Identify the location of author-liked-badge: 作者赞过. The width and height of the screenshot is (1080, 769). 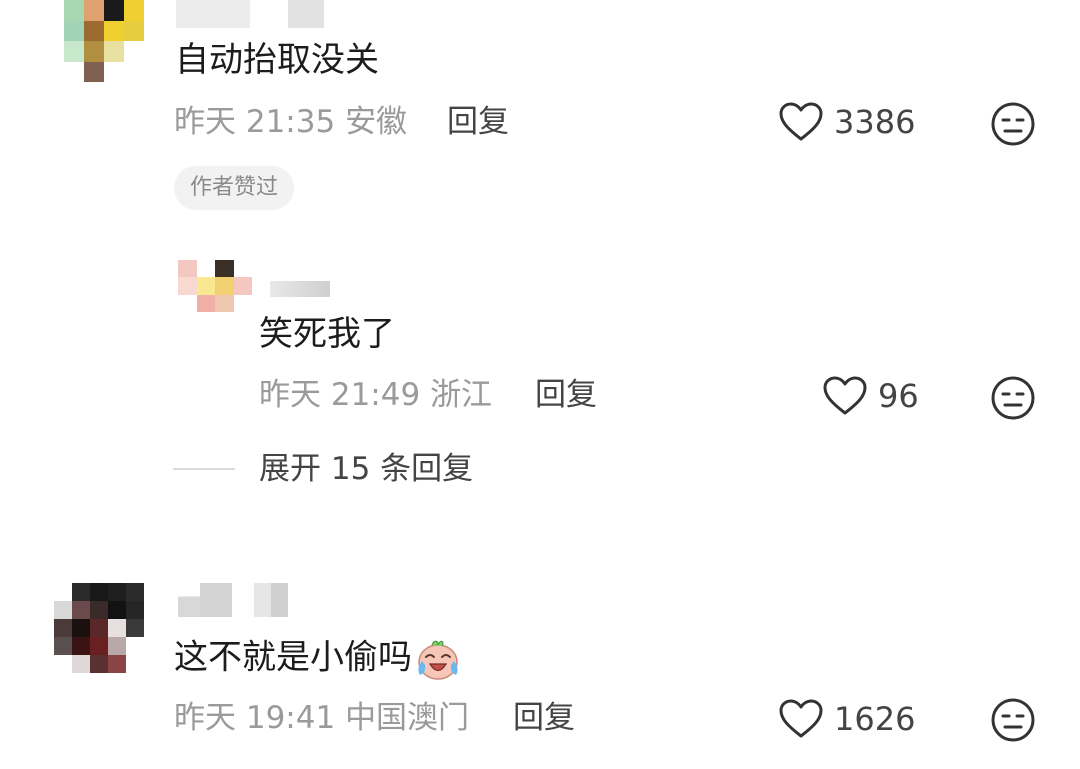
(234, 188).